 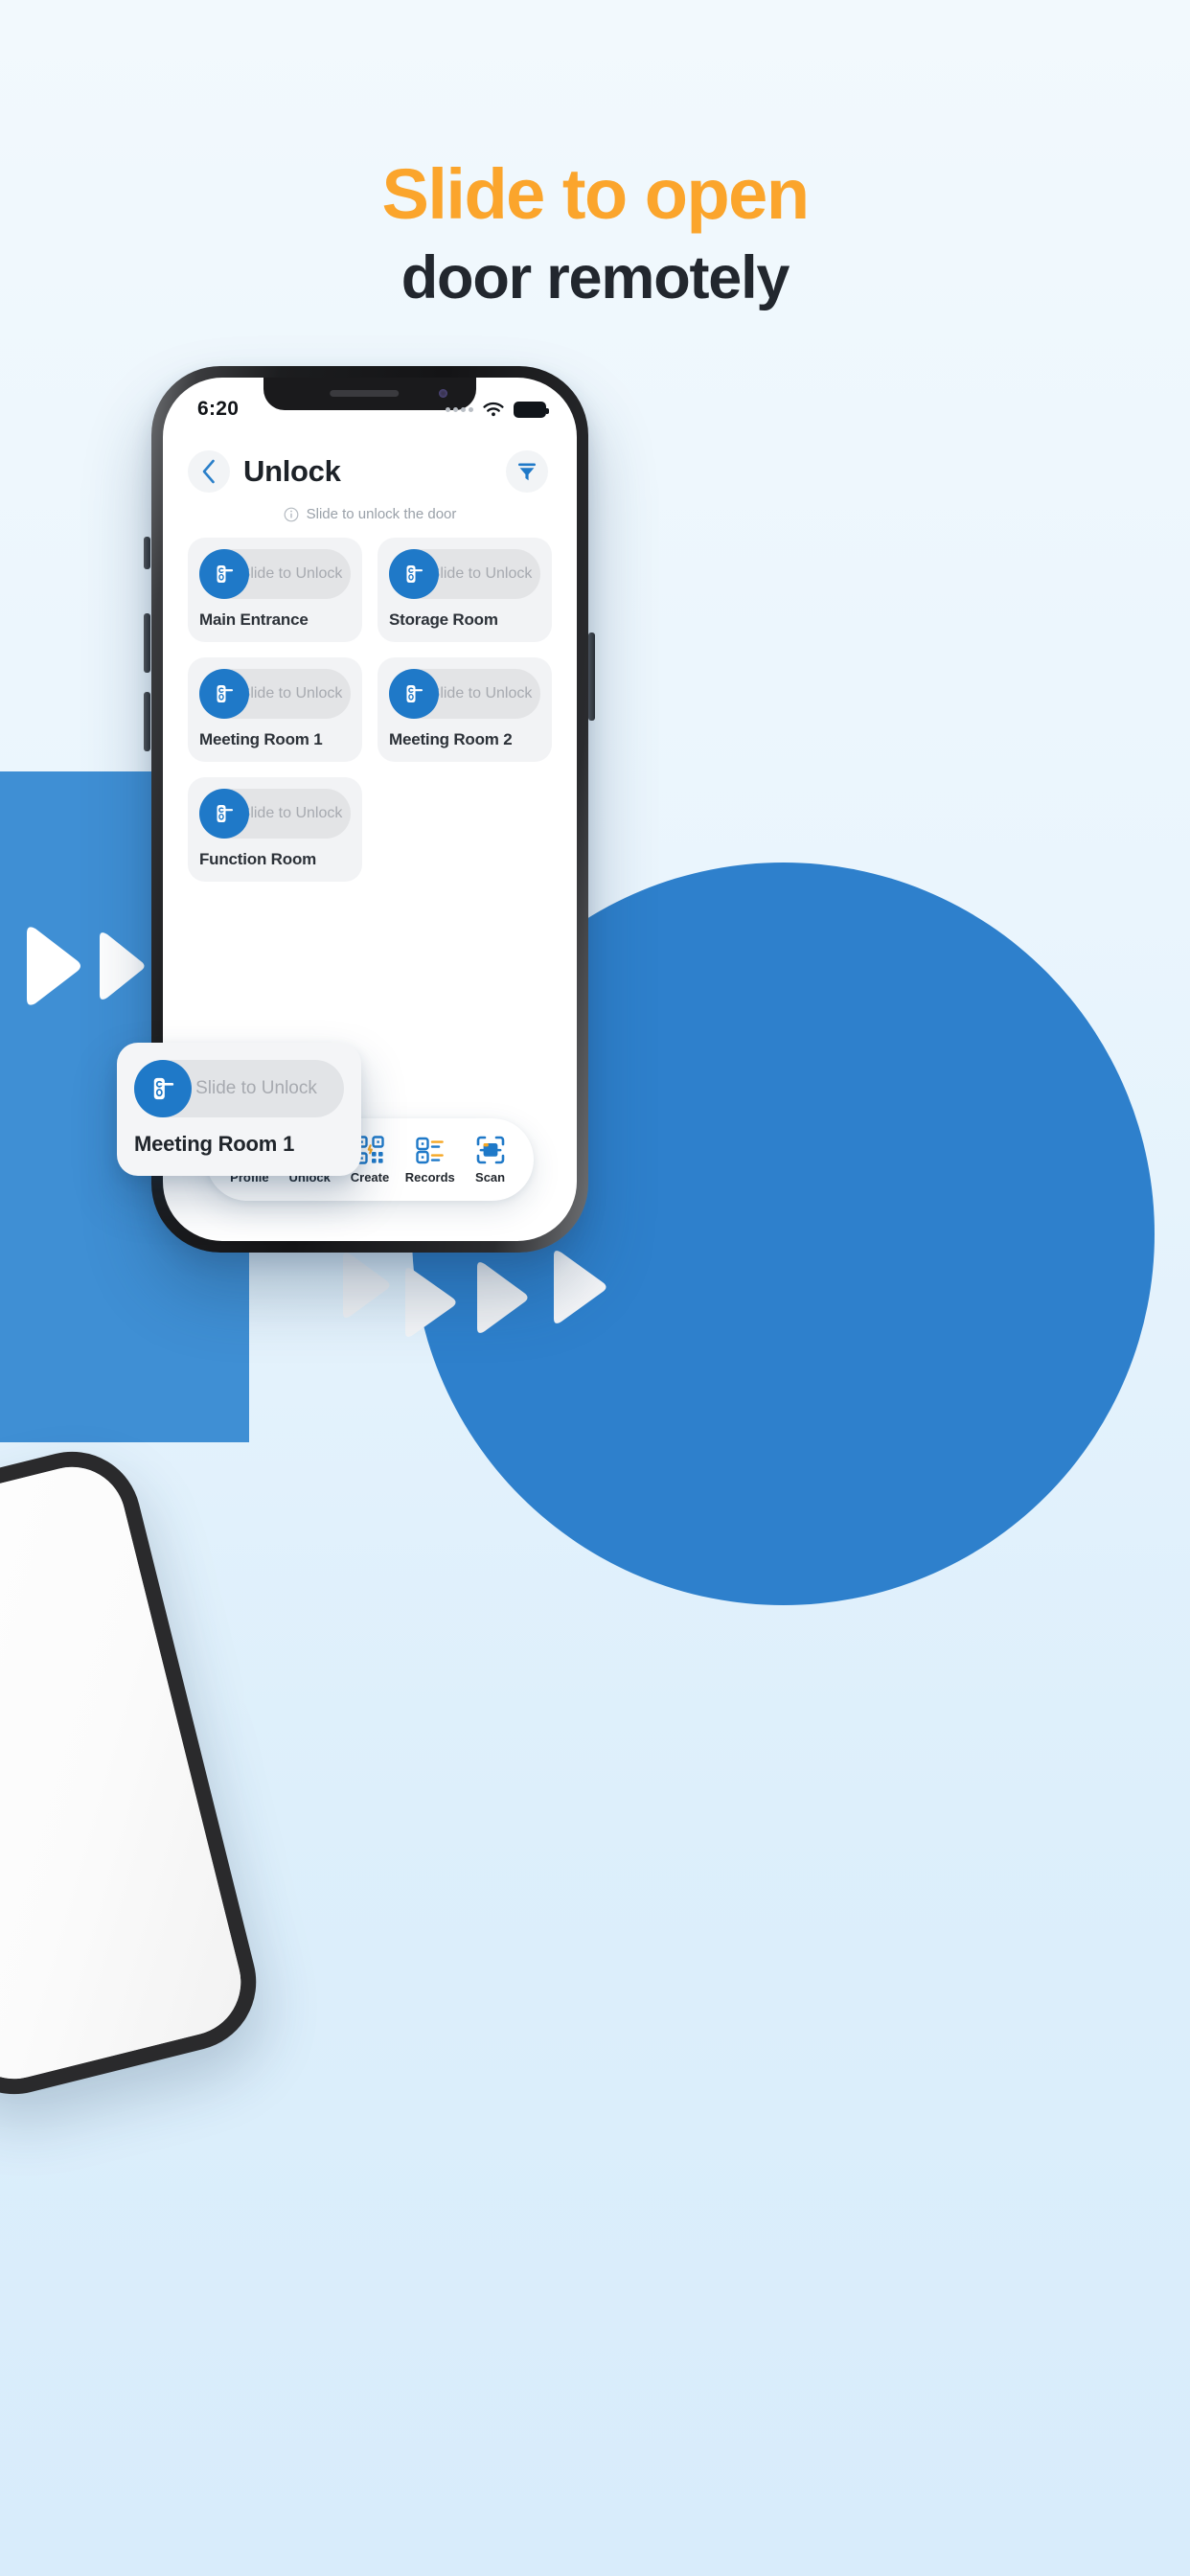 What do you see at coordinates (595, 278) in the screenshot?
I see `headline-line-2: door remotely` at bounding box center [595, 278].